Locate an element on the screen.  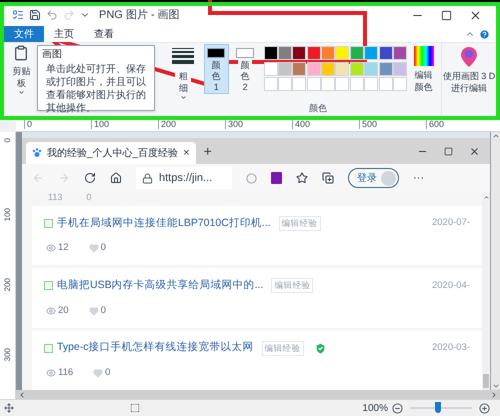
scroll-right-icon is located at coordinates (494, 394).